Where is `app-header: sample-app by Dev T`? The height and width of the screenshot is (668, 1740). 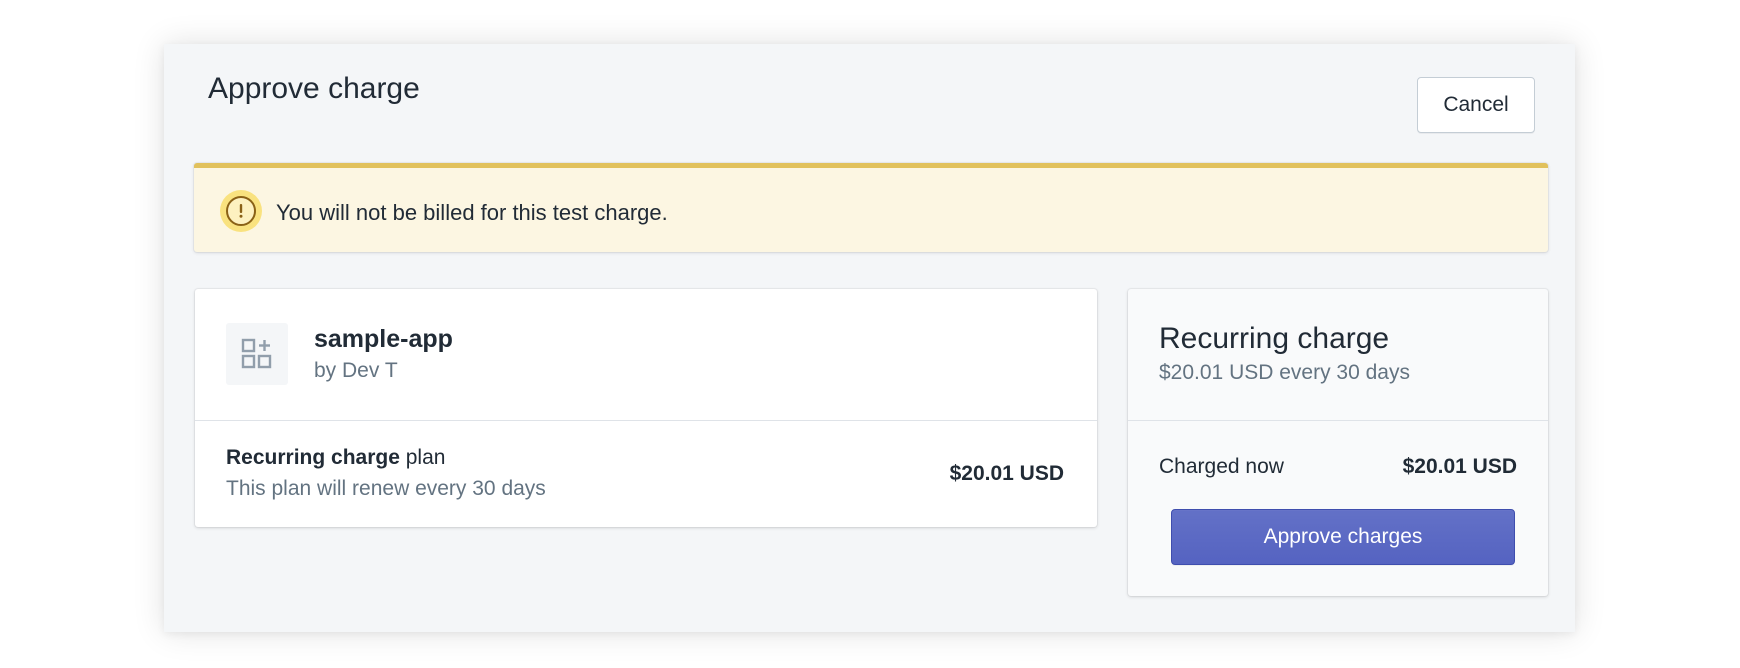
app-header: sample-app by Dev T is located at coordinates (646, 355).